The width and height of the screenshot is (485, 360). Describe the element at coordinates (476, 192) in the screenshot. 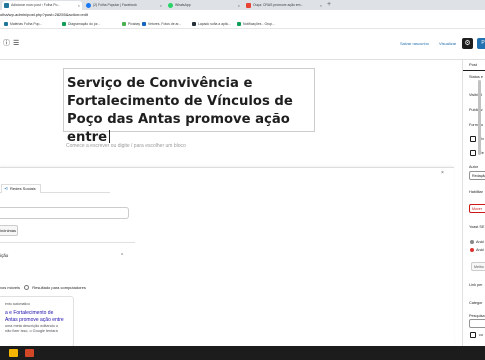

I see `enable-label: Habilitar` at that location.